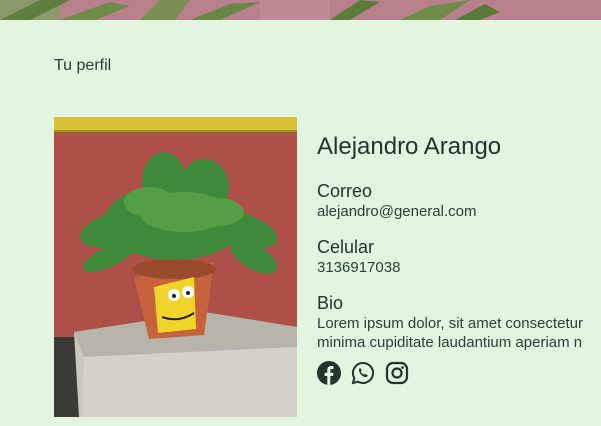  I want to click on email-label: Correo, so click(345, 191).